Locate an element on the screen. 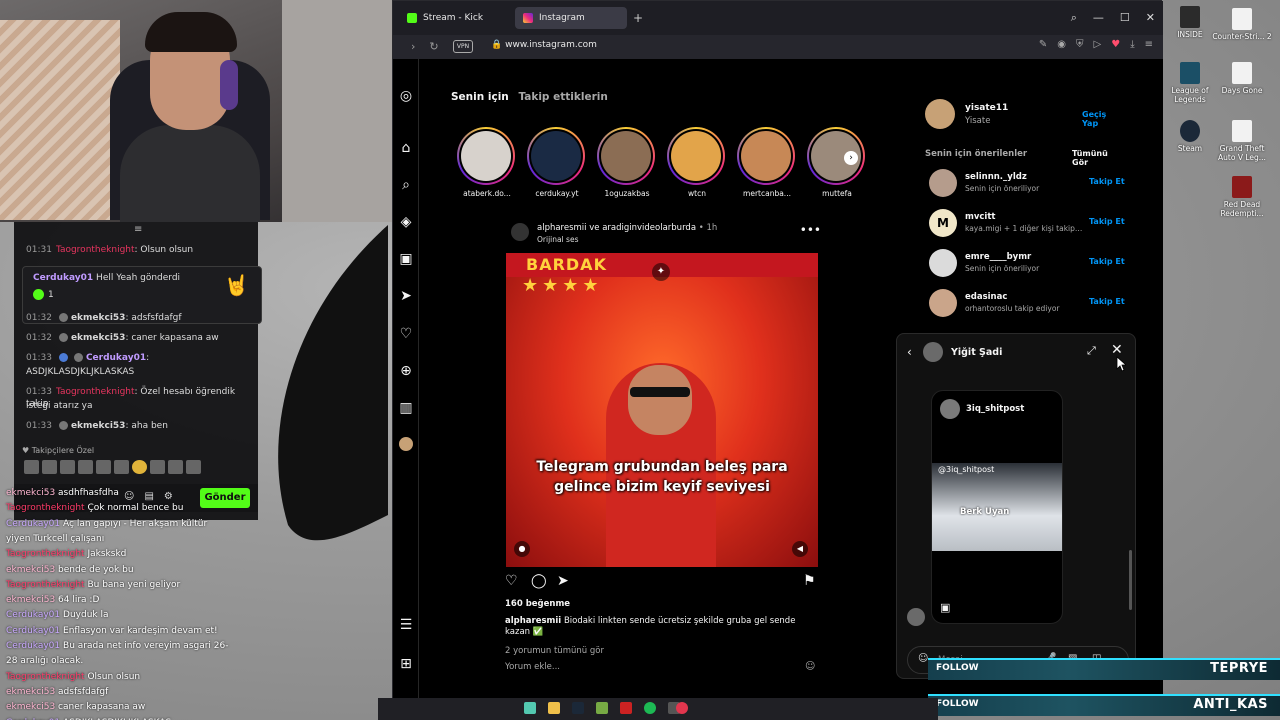  threads-icon: ⊞ is located at coordinates (406, 664).